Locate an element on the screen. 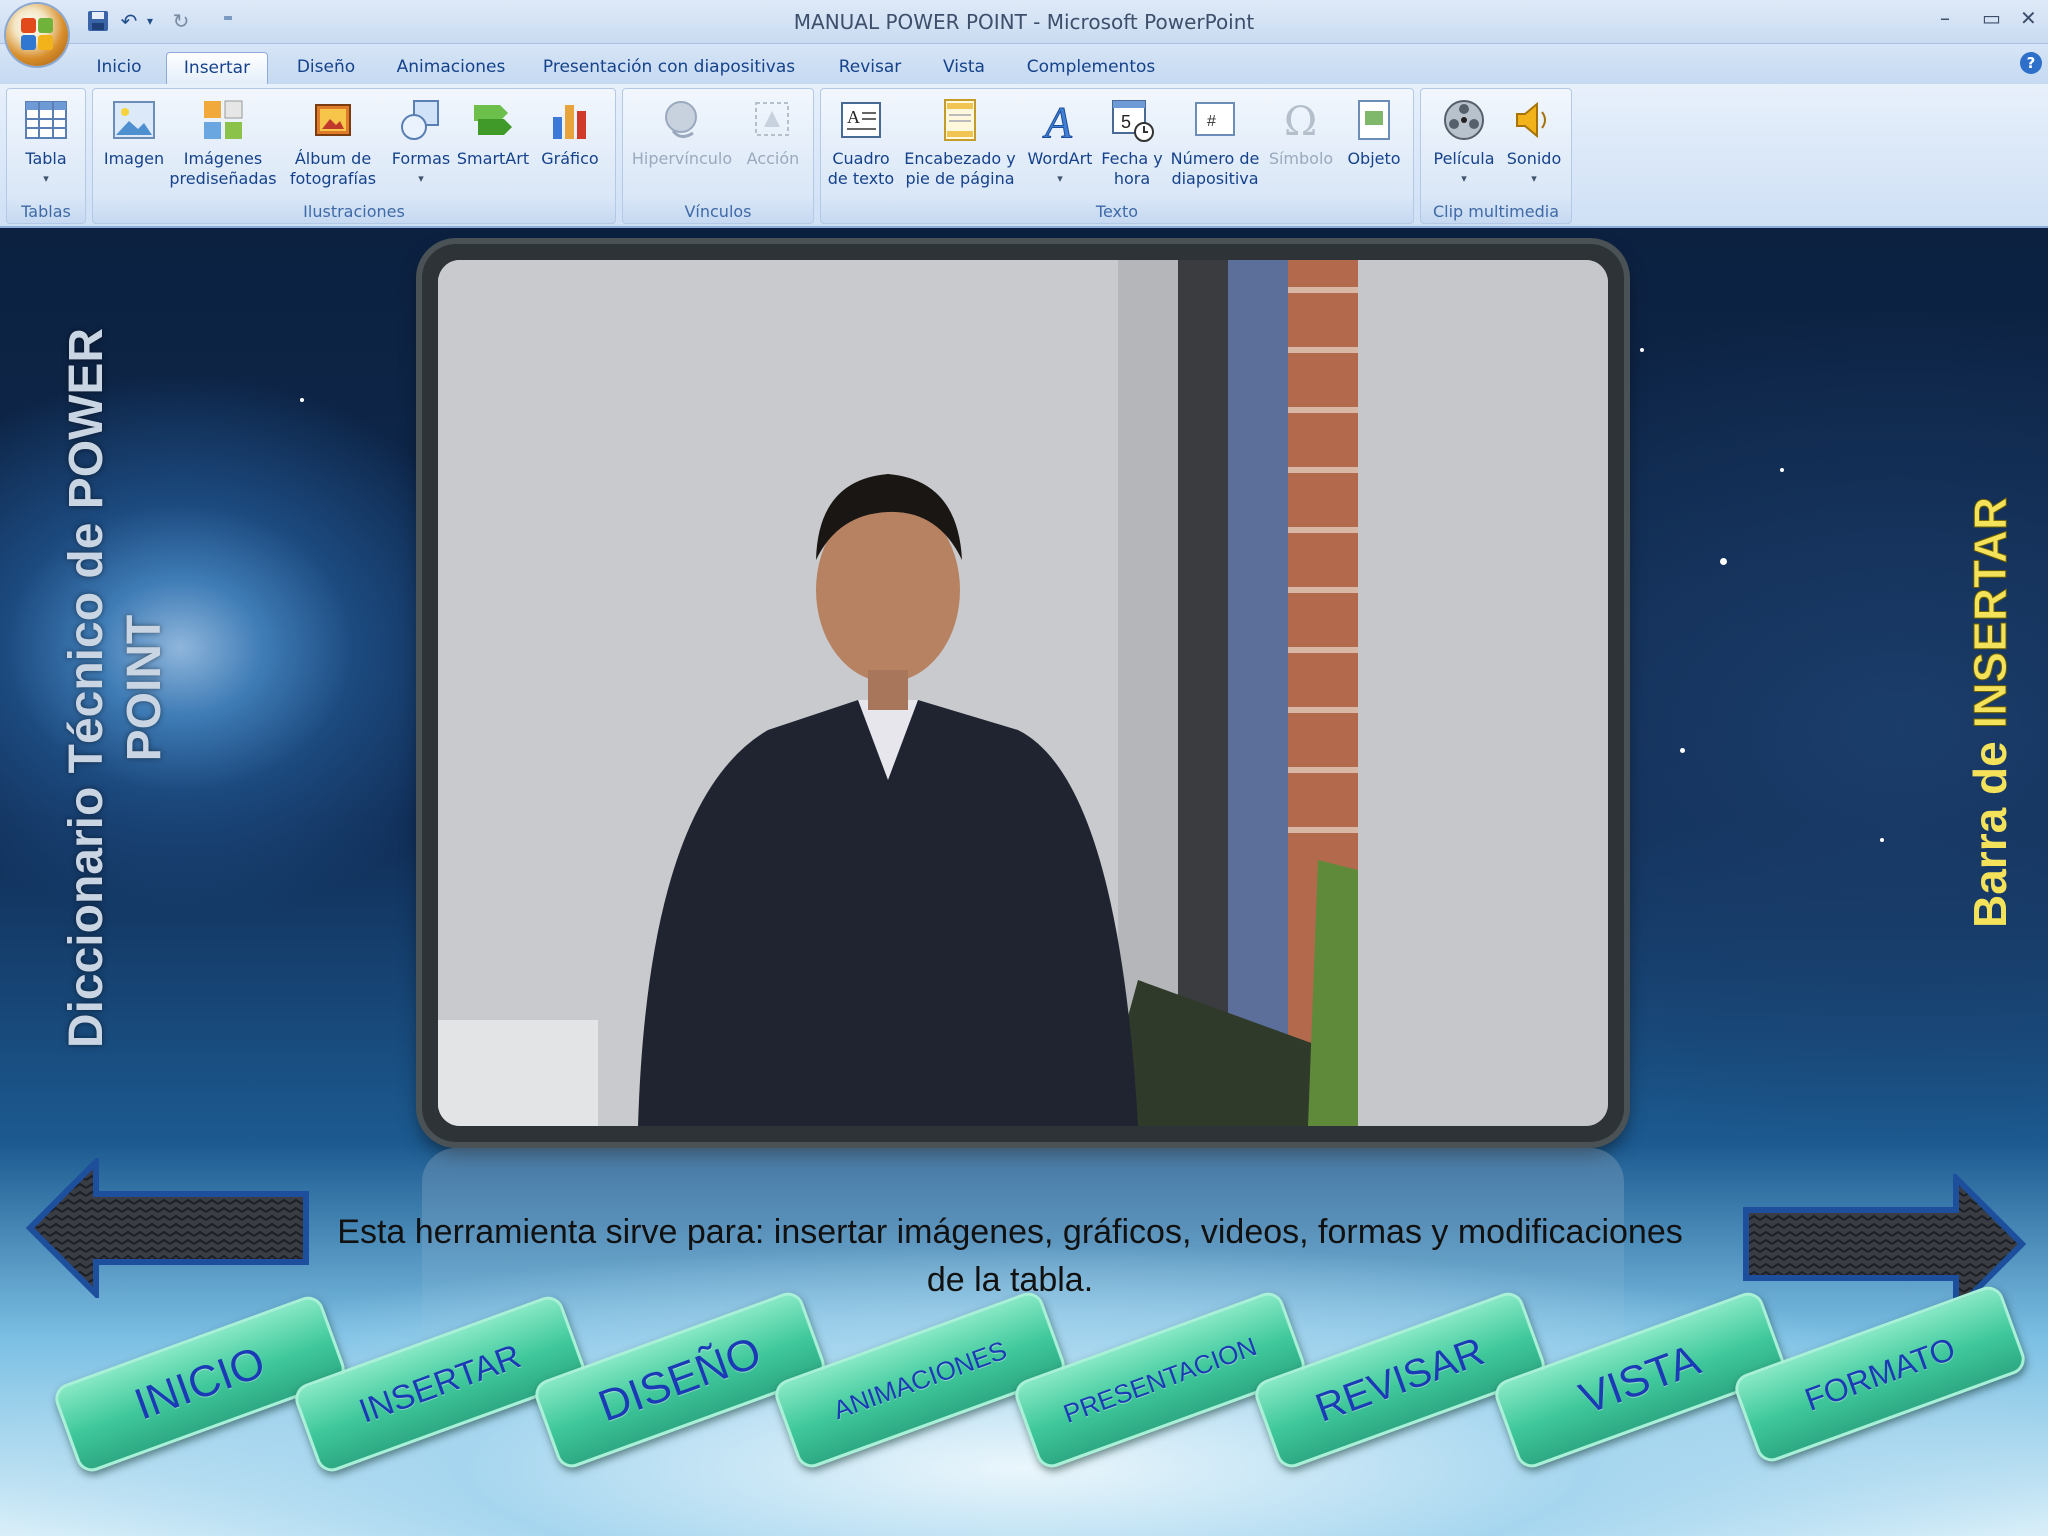 This screenshot has width=2048, height=1536. tab-vista: Vista is located at coordinates (964, 68).